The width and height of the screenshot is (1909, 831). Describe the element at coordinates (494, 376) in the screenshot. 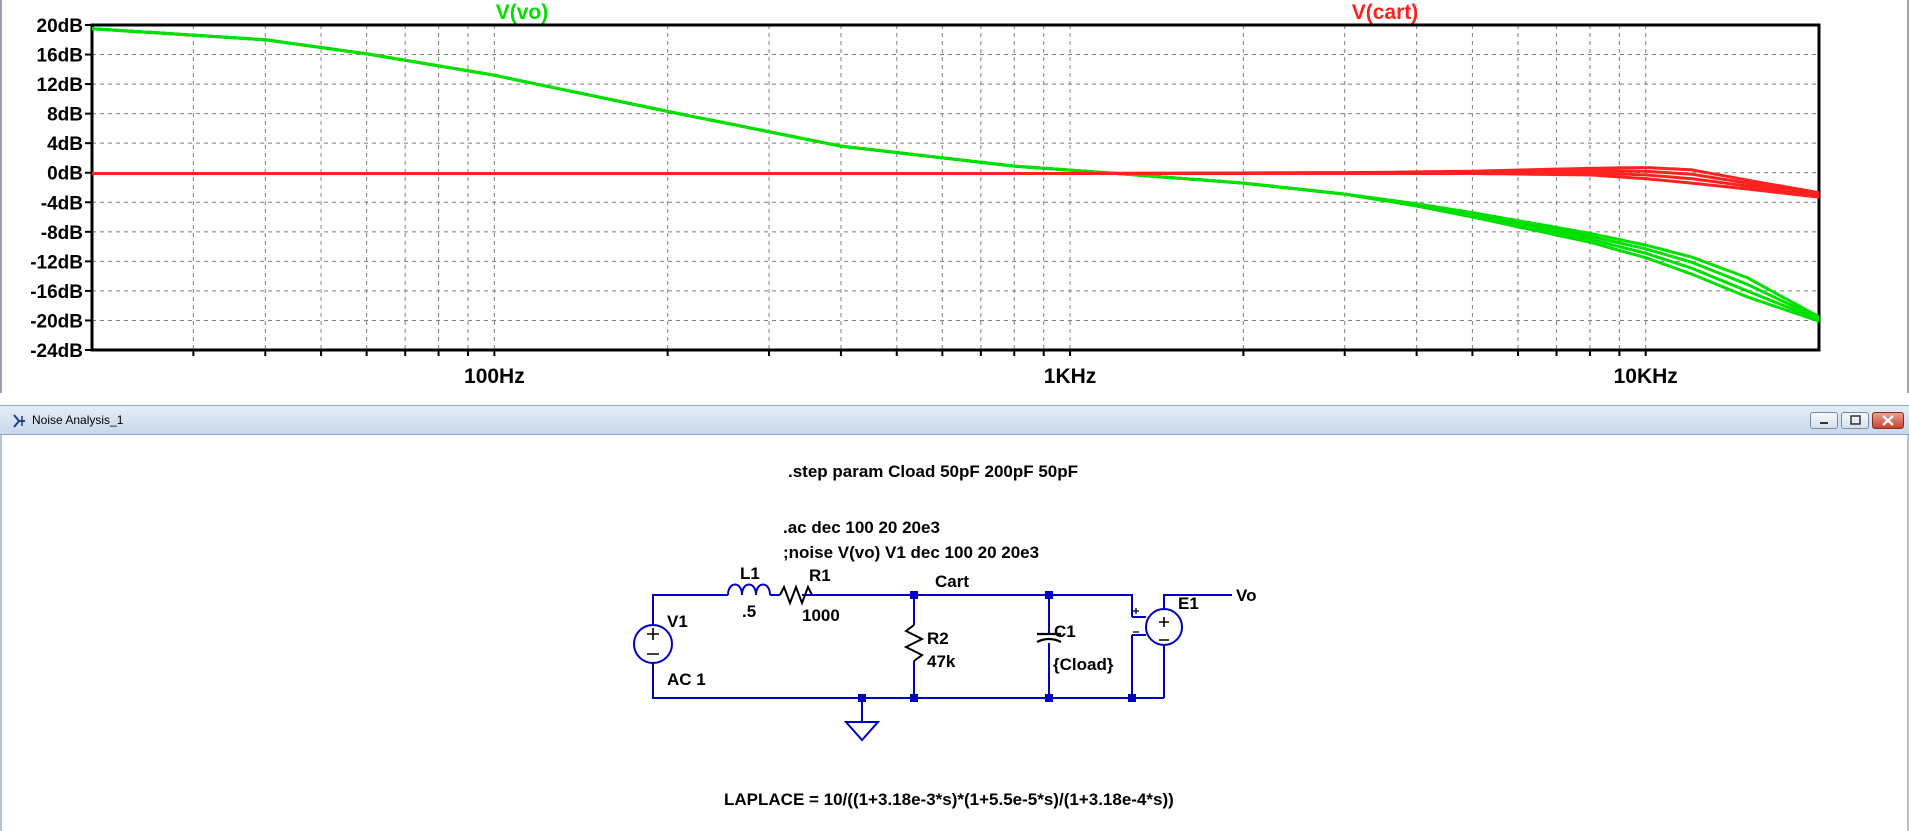

I see `x-tick-label: 100Hz` at that location.